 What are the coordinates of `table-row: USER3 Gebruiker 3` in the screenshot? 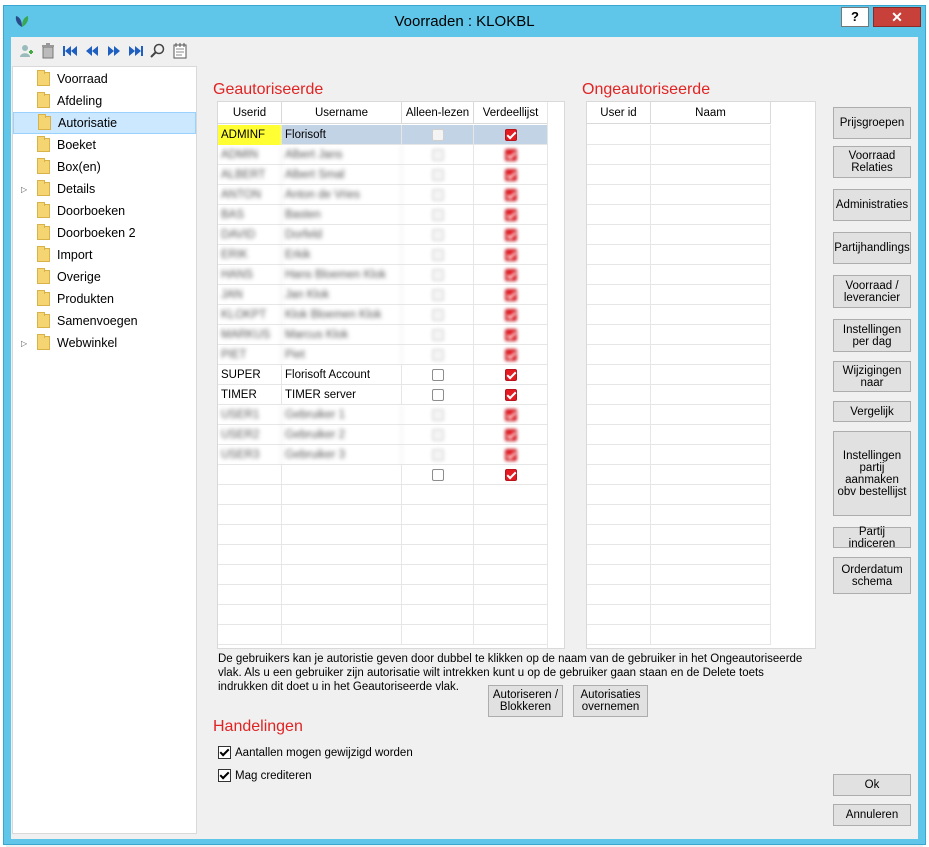 It's located at (383, 455).